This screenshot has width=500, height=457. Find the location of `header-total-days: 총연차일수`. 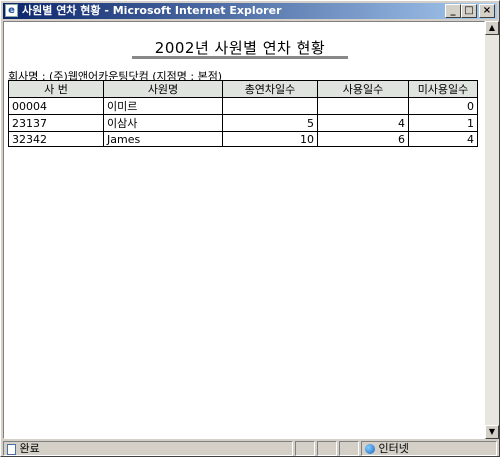

header-total-days: 총연차일수 is located at coordinates (270, 89).